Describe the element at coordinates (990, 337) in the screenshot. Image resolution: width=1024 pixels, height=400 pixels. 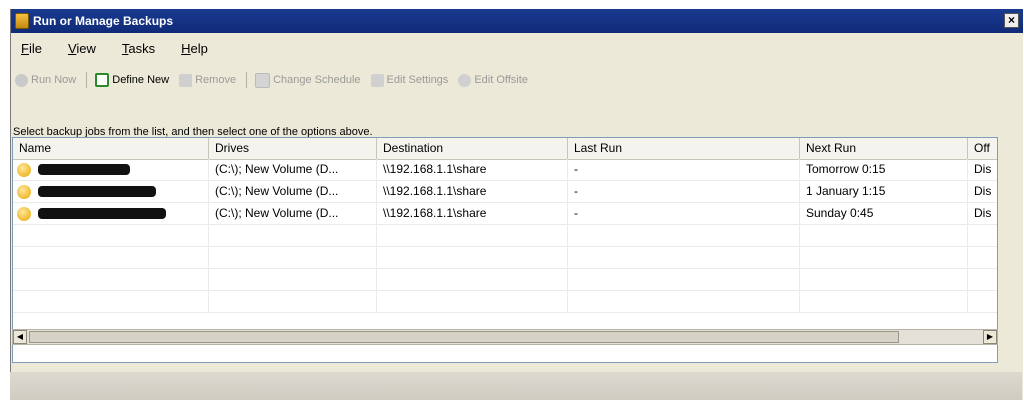
I see `scroll-right-arrow-icon: ▶` at that location.